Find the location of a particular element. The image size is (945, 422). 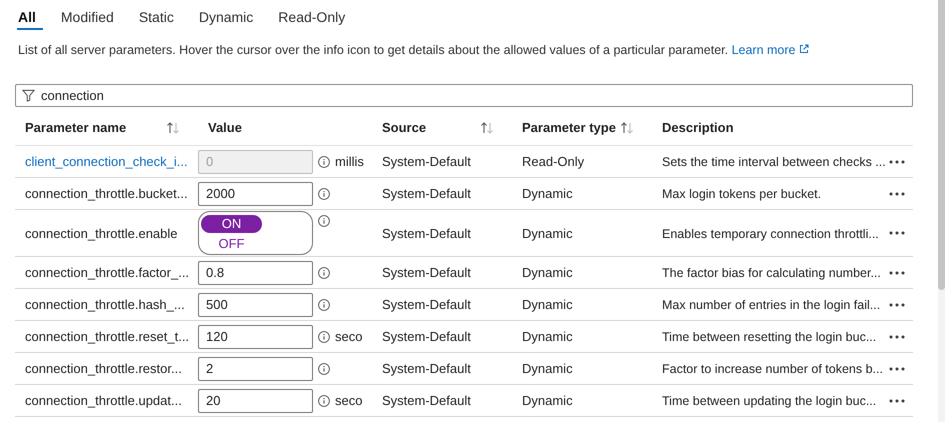

value-input: 20 is located at coordinates (255, 400).